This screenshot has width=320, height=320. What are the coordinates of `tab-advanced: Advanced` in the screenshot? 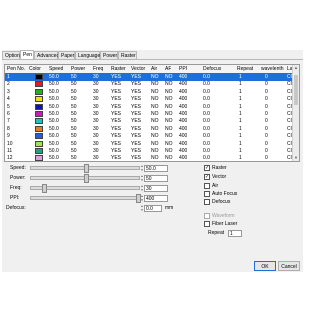 It's located at (46, 55).